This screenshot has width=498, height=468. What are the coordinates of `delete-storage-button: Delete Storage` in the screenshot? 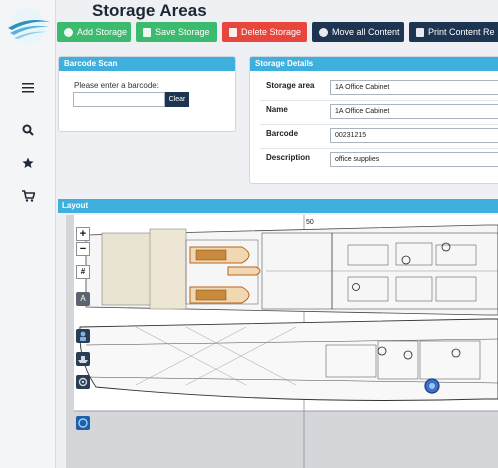 It's located at (264, 32).